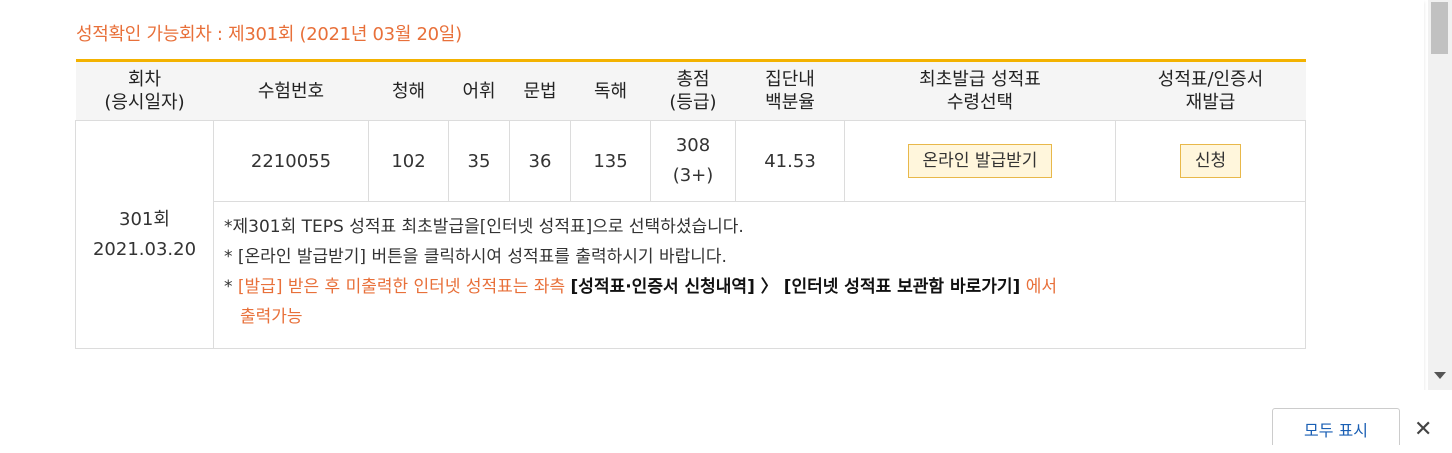 This screenshot has width=1452, height=453. I want to click on note-2: * [온라인 발급받기] 버튼을 클릭하시여 성적표를 출력하시기 바랍니다., so click(475, 257).